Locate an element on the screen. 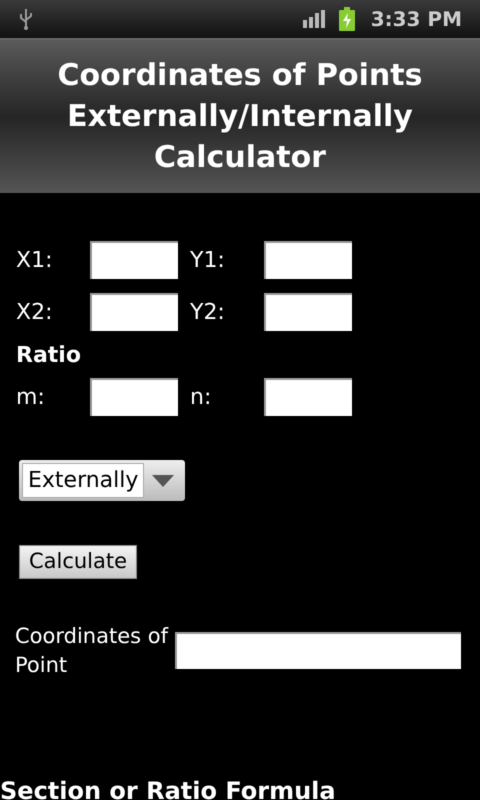  usb-icon is located at coordinates (26, 19).